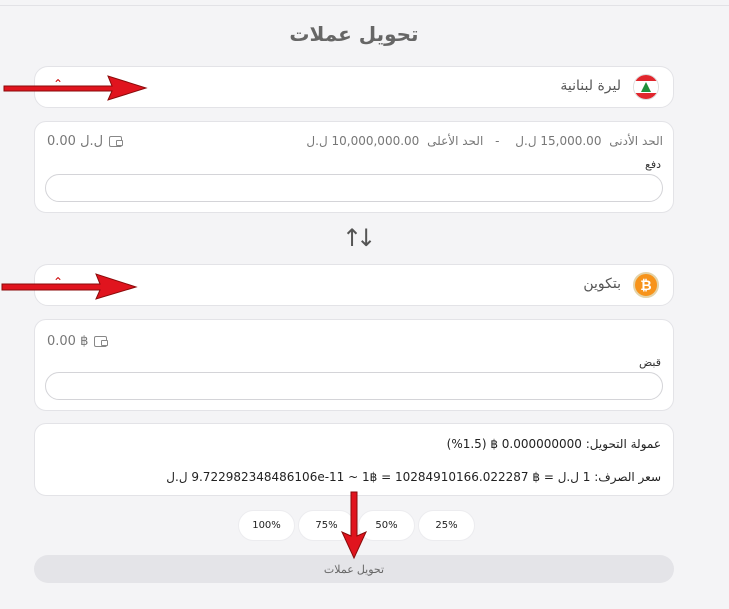 The image size is (729, 609). I want to click on to-currency-select: ₿ بتكوين ⌃, so click(354, 285).